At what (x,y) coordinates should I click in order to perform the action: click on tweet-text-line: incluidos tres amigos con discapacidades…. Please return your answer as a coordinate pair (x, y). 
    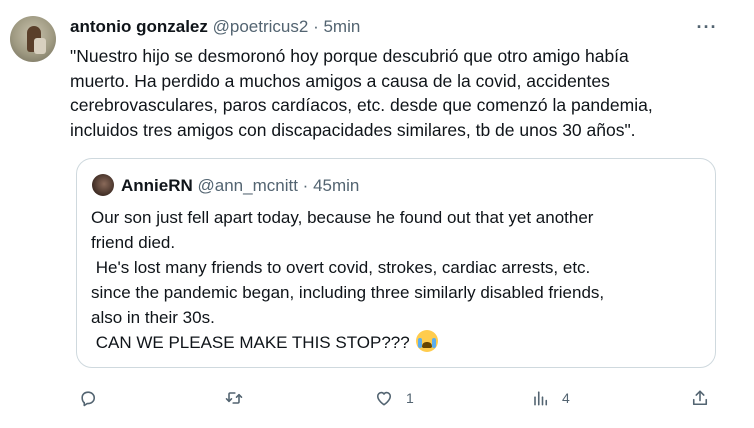
    Looking at the image, I should click on (353, 129).